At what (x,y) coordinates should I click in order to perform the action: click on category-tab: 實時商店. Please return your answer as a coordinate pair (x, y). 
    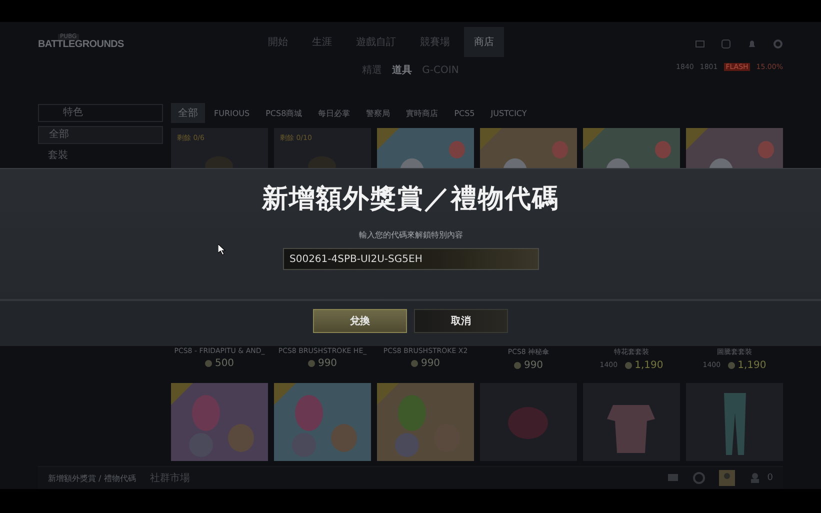
    Looking at the image, I should click on (422, 113).